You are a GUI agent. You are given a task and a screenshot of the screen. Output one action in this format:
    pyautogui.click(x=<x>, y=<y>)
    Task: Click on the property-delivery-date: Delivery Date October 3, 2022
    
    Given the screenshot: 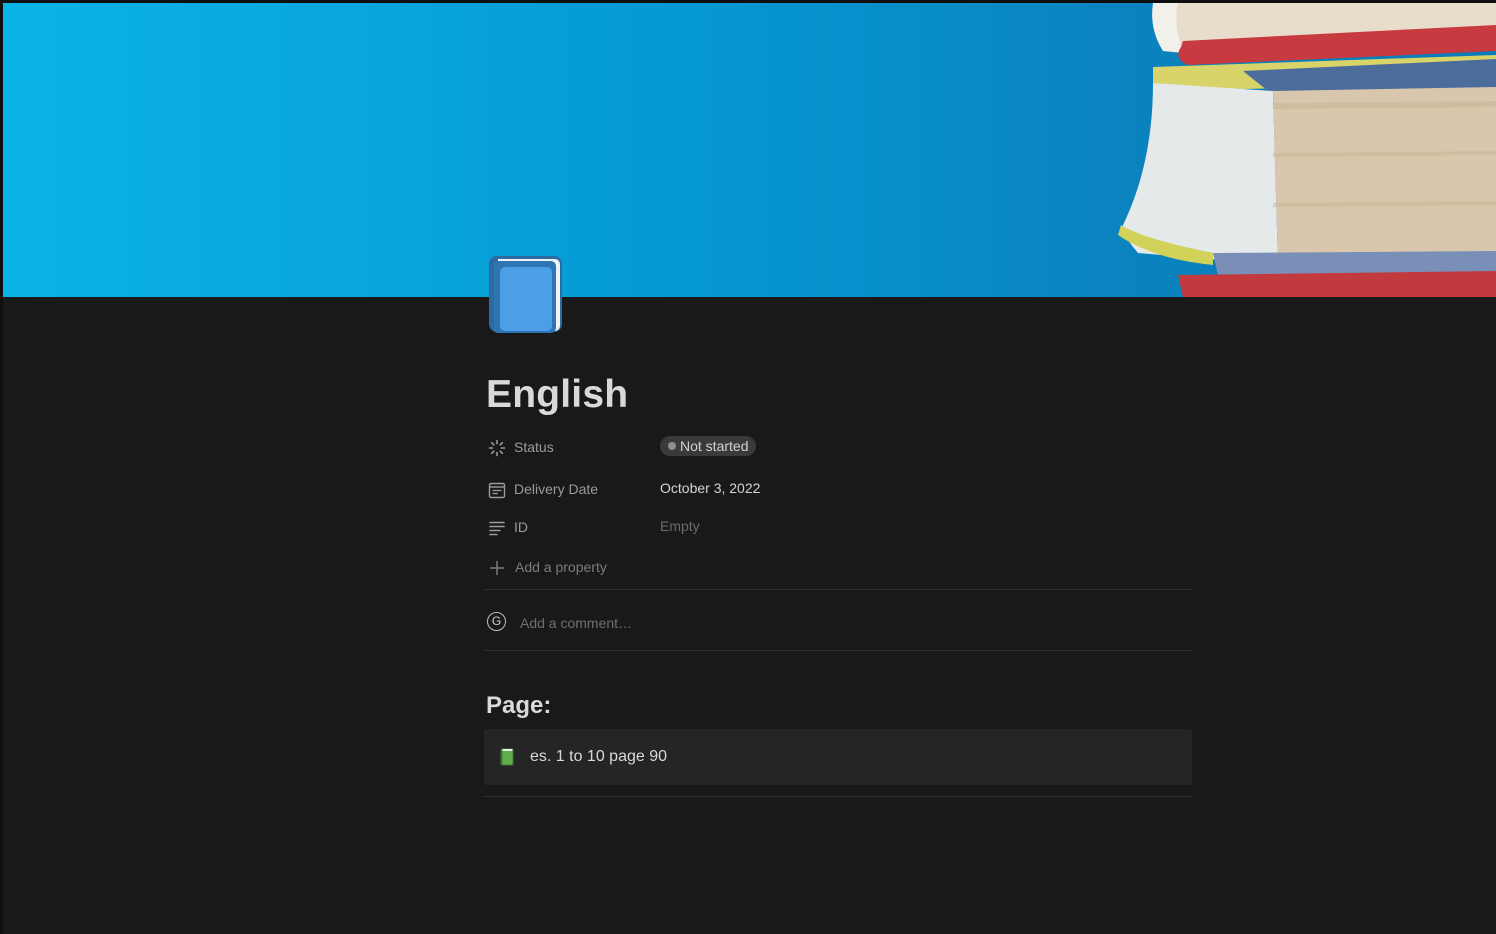 What is the action you would take?
    pyautogui.click(x=843, y=490)
    